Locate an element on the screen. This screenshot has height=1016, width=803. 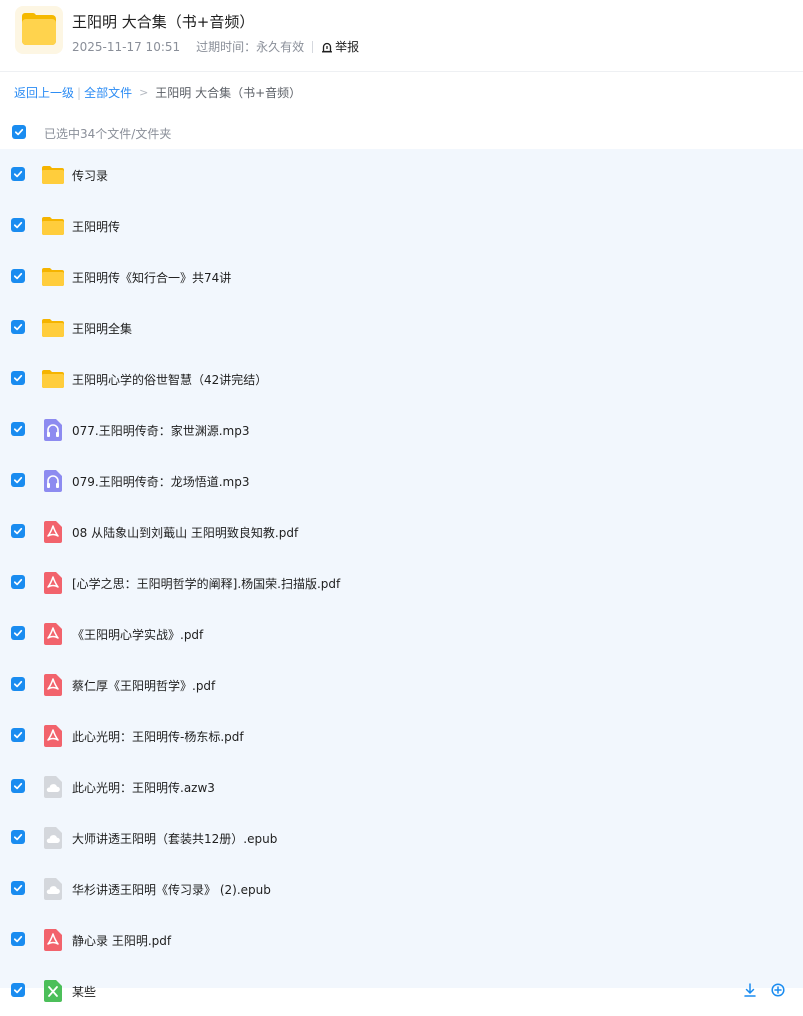
file-name: 静心录 王阳明.pdf is located at coordinates (121, 940).